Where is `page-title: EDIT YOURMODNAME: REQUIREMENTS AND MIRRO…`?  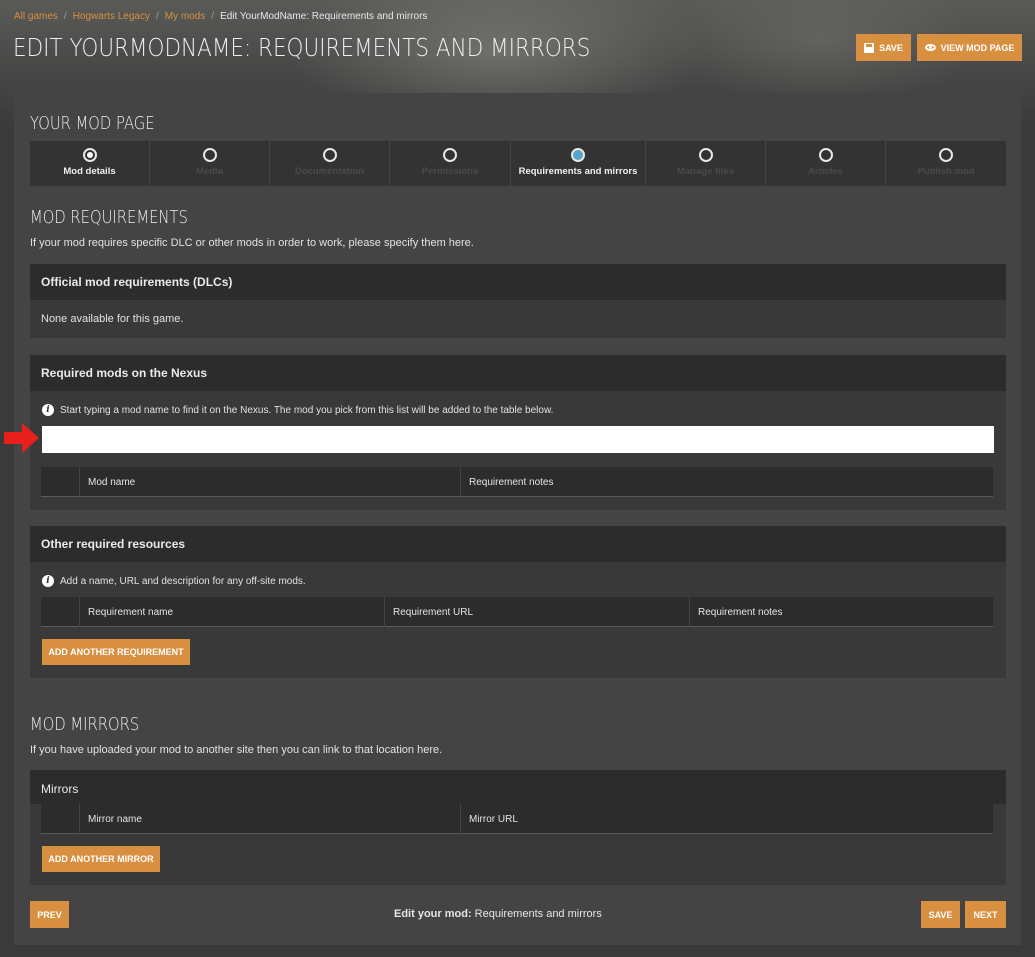
page-title: EDIT YOURMODNAME: REQUIREMENTS AND MIRRO… is located at coordinates (302, 47).